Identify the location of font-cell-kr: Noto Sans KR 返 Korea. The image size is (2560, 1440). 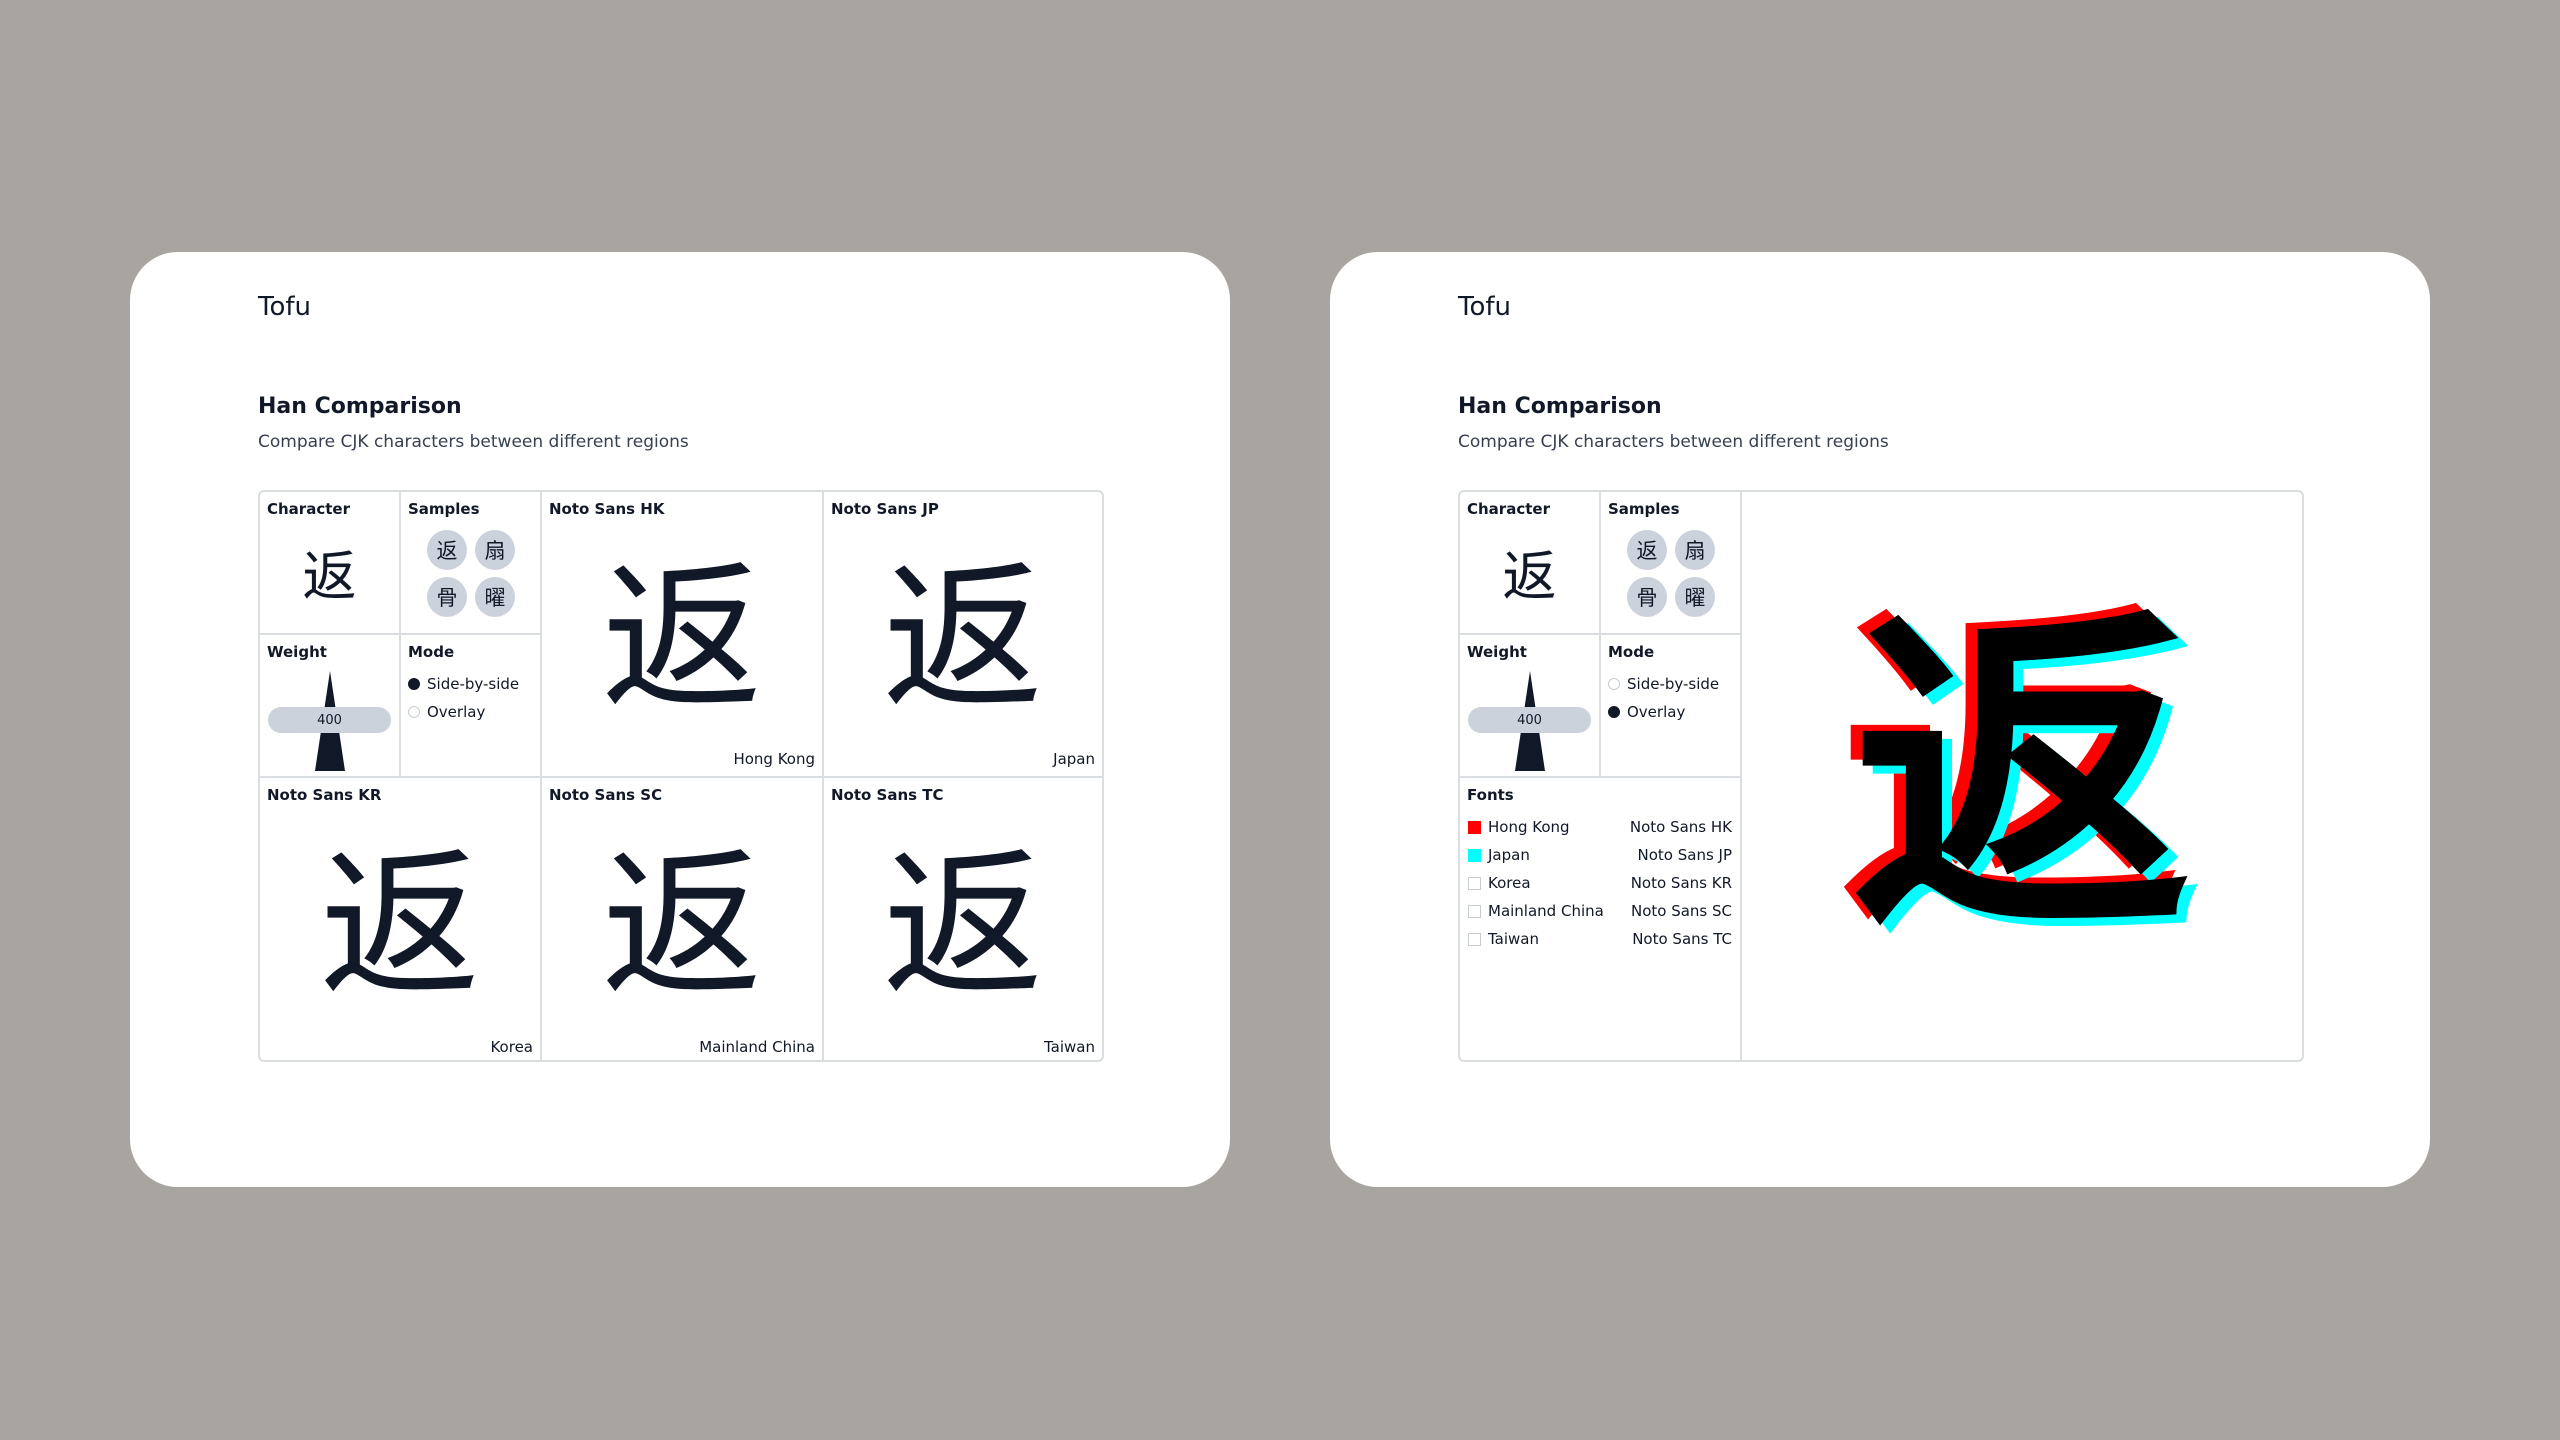
(401, 919).